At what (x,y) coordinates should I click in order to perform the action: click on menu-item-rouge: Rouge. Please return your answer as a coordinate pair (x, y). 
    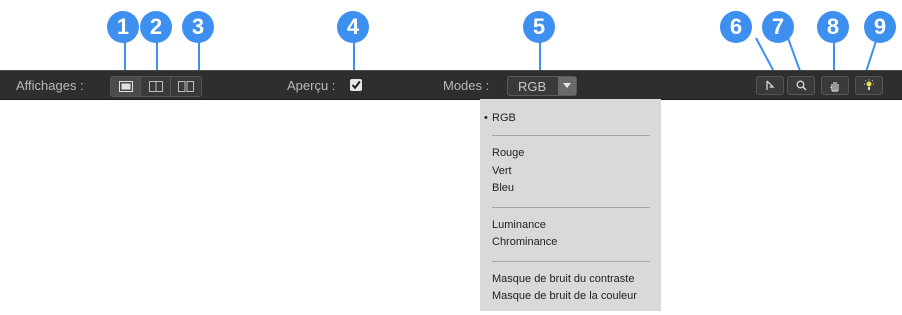
    Looking at the image, I should click on (508, 153).